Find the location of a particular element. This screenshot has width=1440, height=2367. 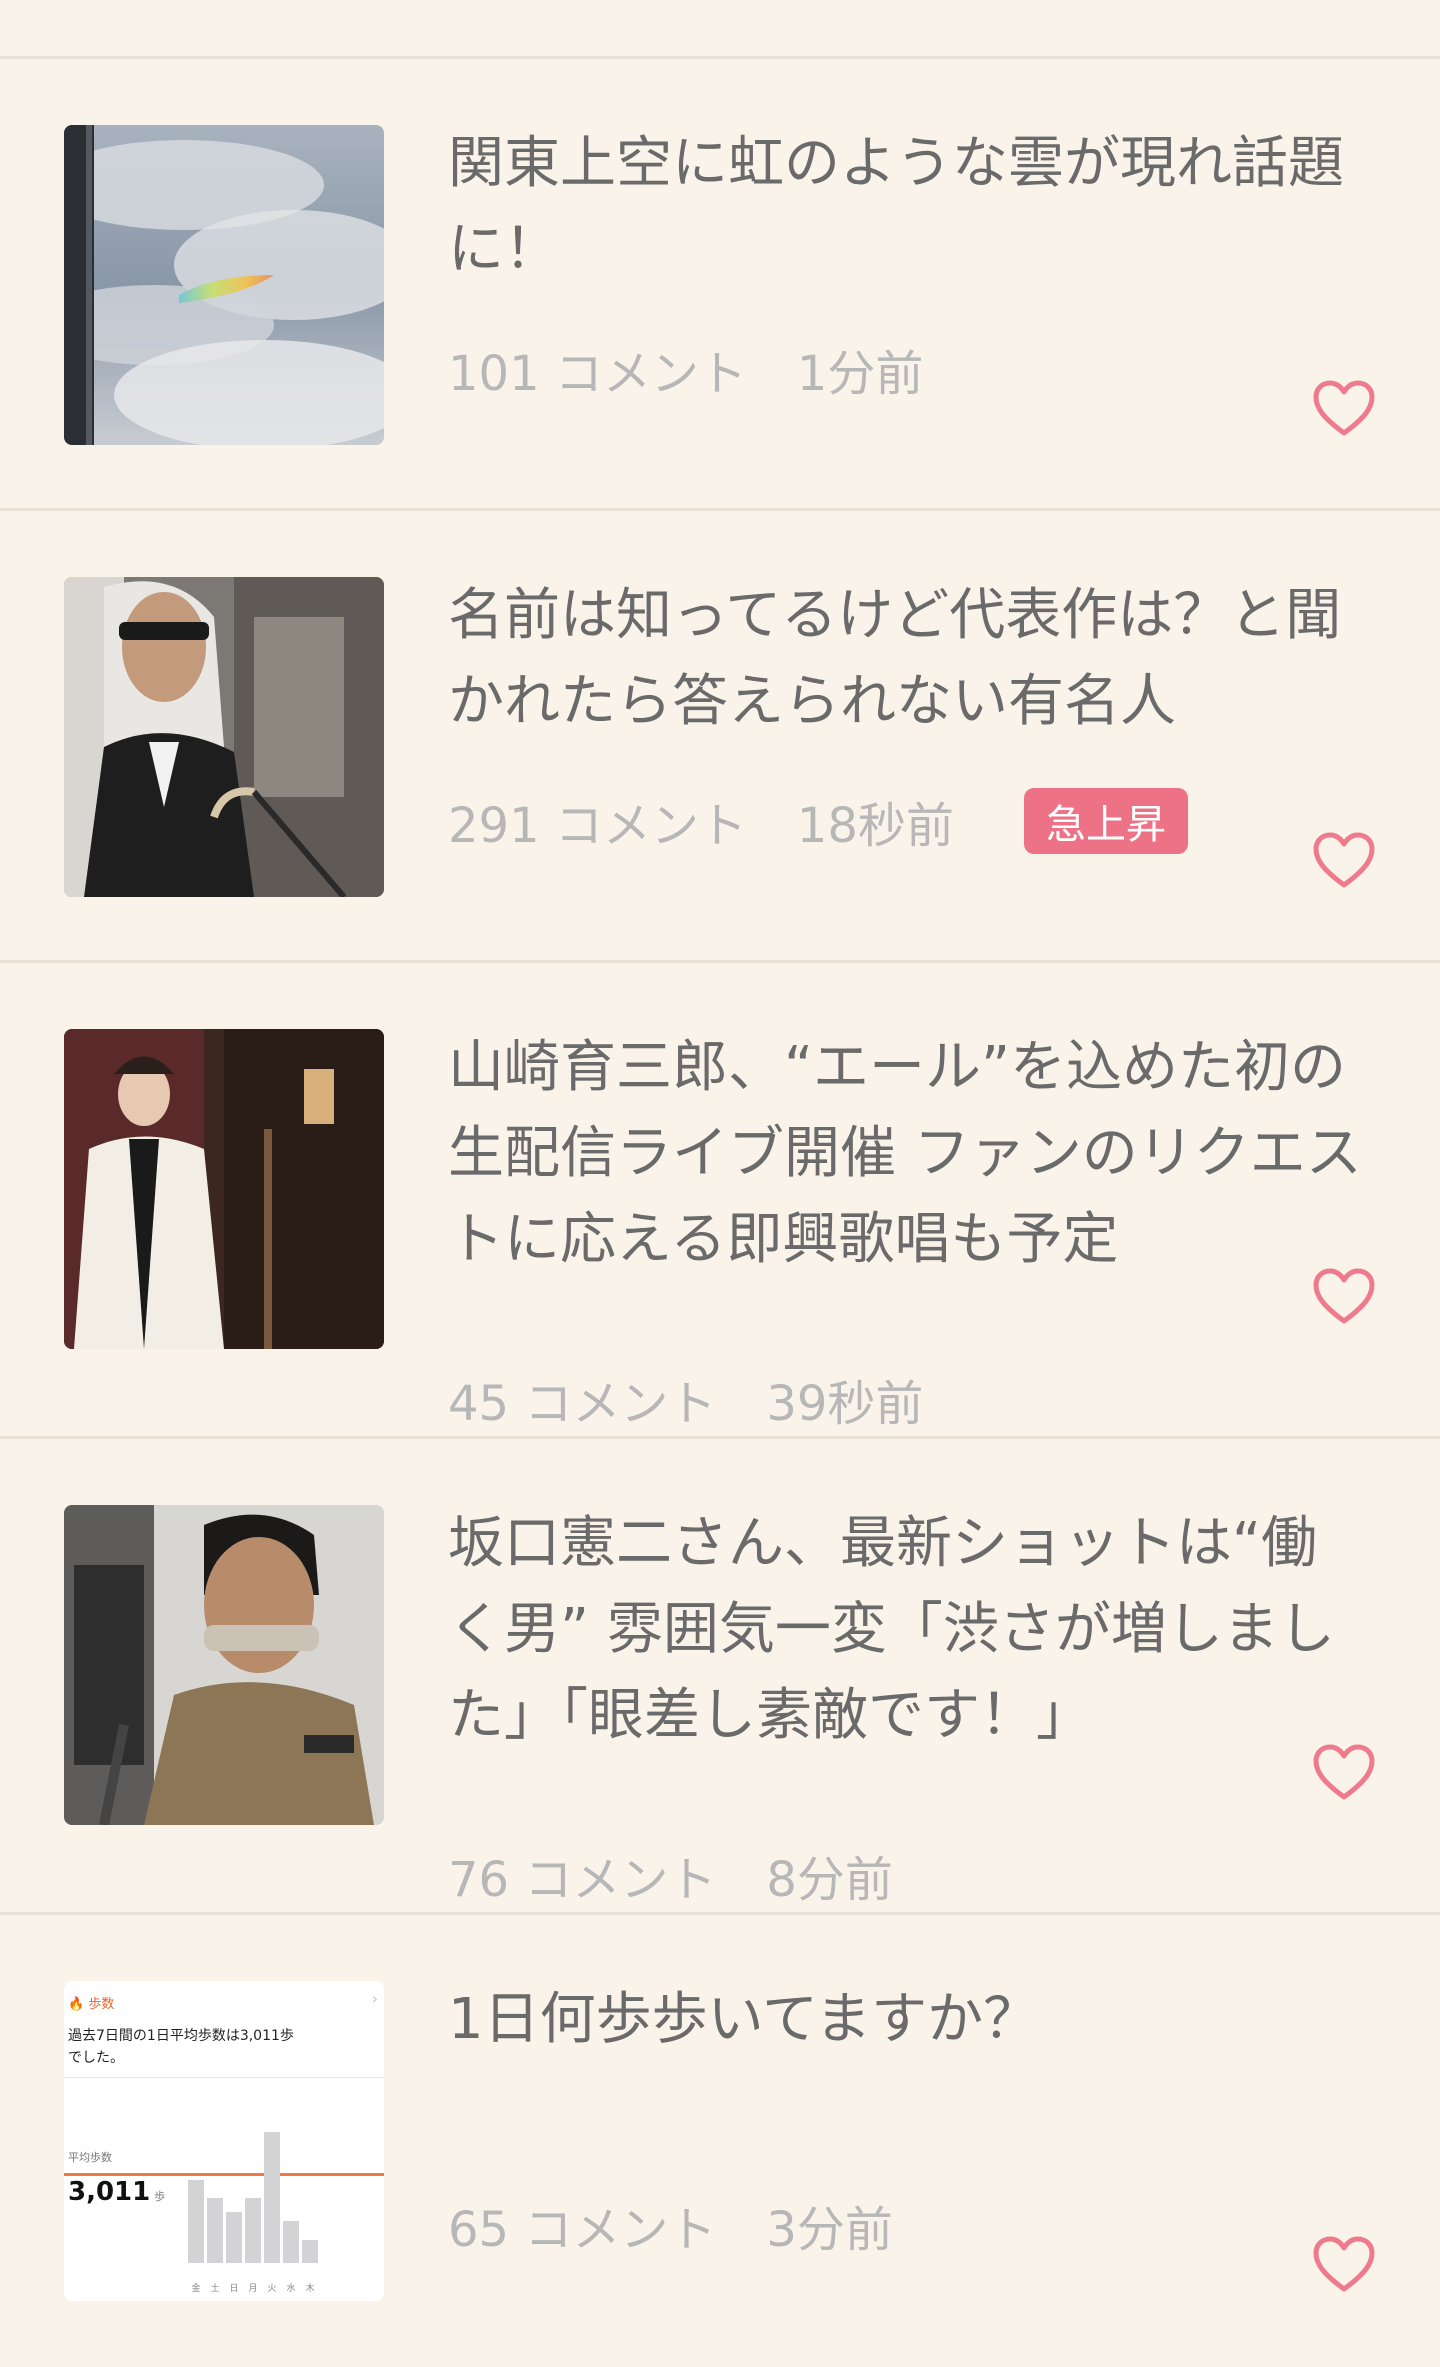

article-title: 1日何歩歩いてますか？ is located at coordinates (908, 2020).